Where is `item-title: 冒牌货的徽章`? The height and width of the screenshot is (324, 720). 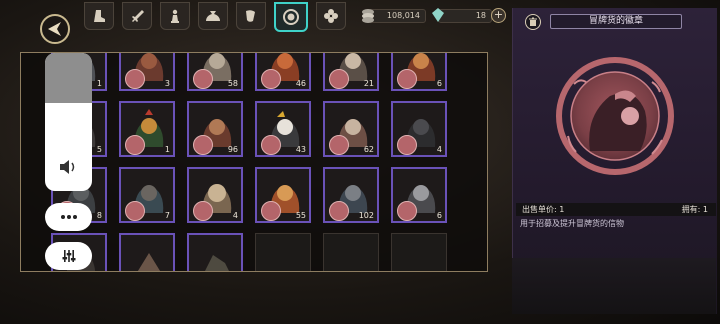
item-title: 冒牌货的徽章 is located at coordinates (616, 21).